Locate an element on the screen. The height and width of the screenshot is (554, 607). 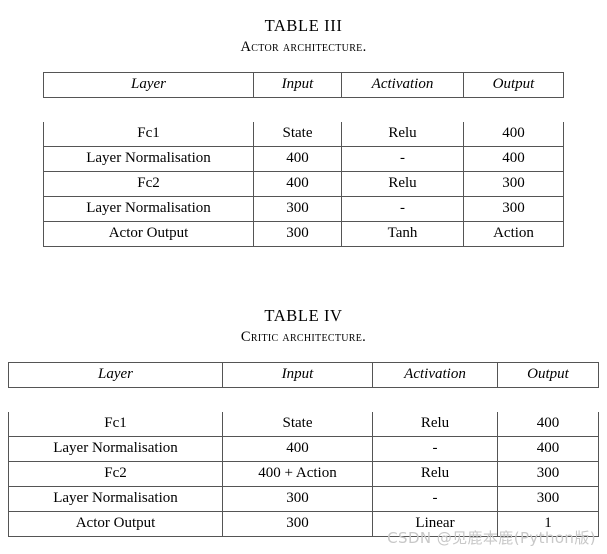
table-row: Actor Output 300 Tanh Action is located at coordinates (303, 234).